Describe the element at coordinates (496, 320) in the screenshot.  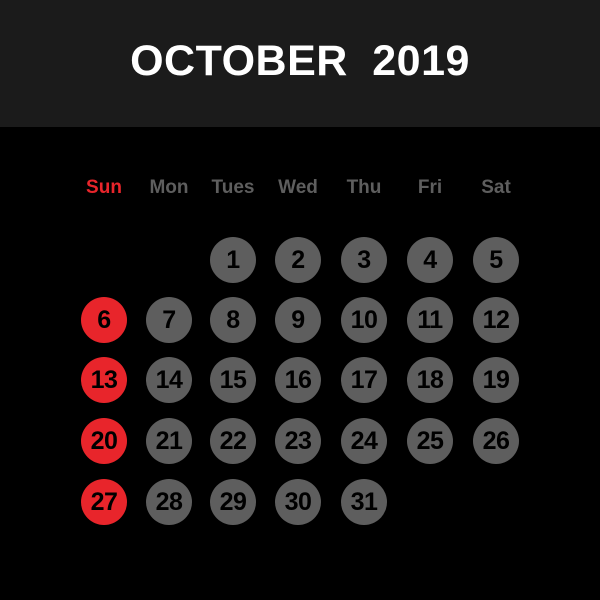
I see `day-cell-12: 12` at that location.